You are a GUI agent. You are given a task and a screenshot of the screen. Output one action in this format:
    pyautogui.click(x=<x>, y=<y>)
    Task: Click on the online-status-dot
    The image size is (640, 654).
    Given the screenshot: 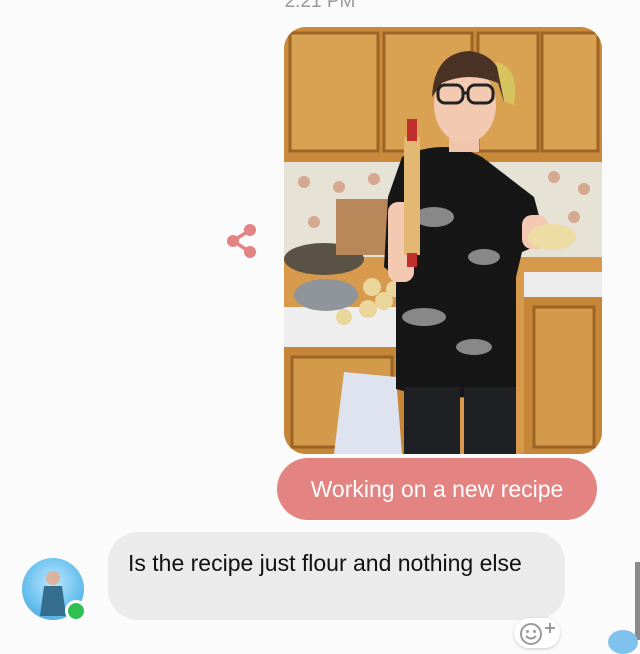 What is the action you would take?
    pyautogui.click(x=76, y=611)
    